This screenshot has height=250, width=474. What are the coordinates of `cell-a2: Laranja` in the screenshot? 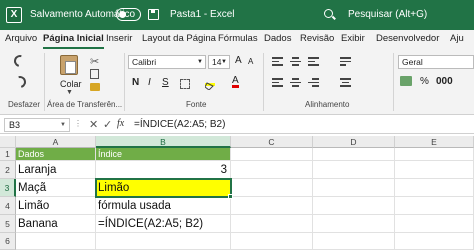 It's located at (56, 170).